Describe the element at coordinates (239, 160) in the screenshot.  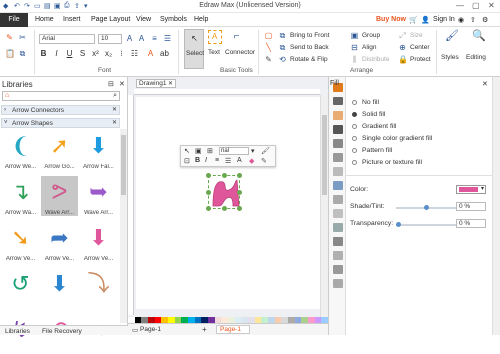
I see `mini-font-color-icon: A` at that location.